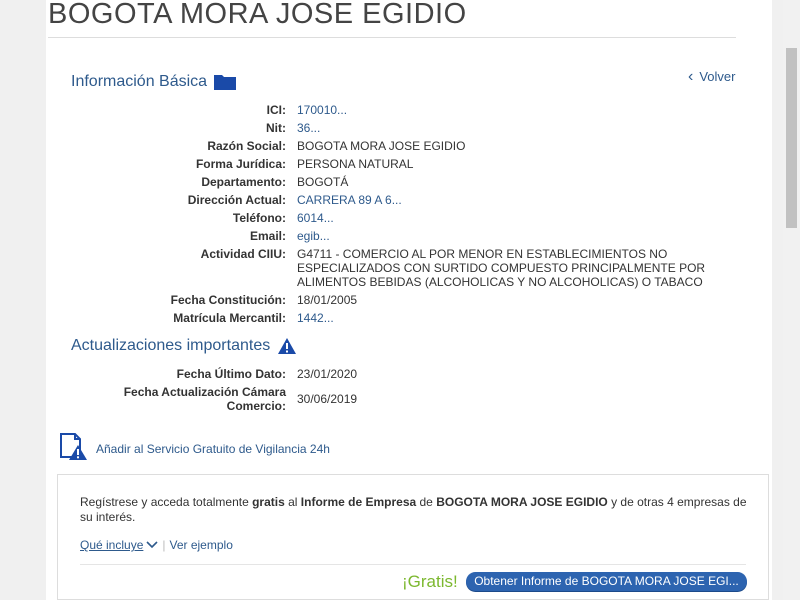 The height and width of the screenshot is (600, 800). What do you see at coordinates (276, 128) in the screenshot?
I see `field-label: Nit:` at bounding box center [276, 128].